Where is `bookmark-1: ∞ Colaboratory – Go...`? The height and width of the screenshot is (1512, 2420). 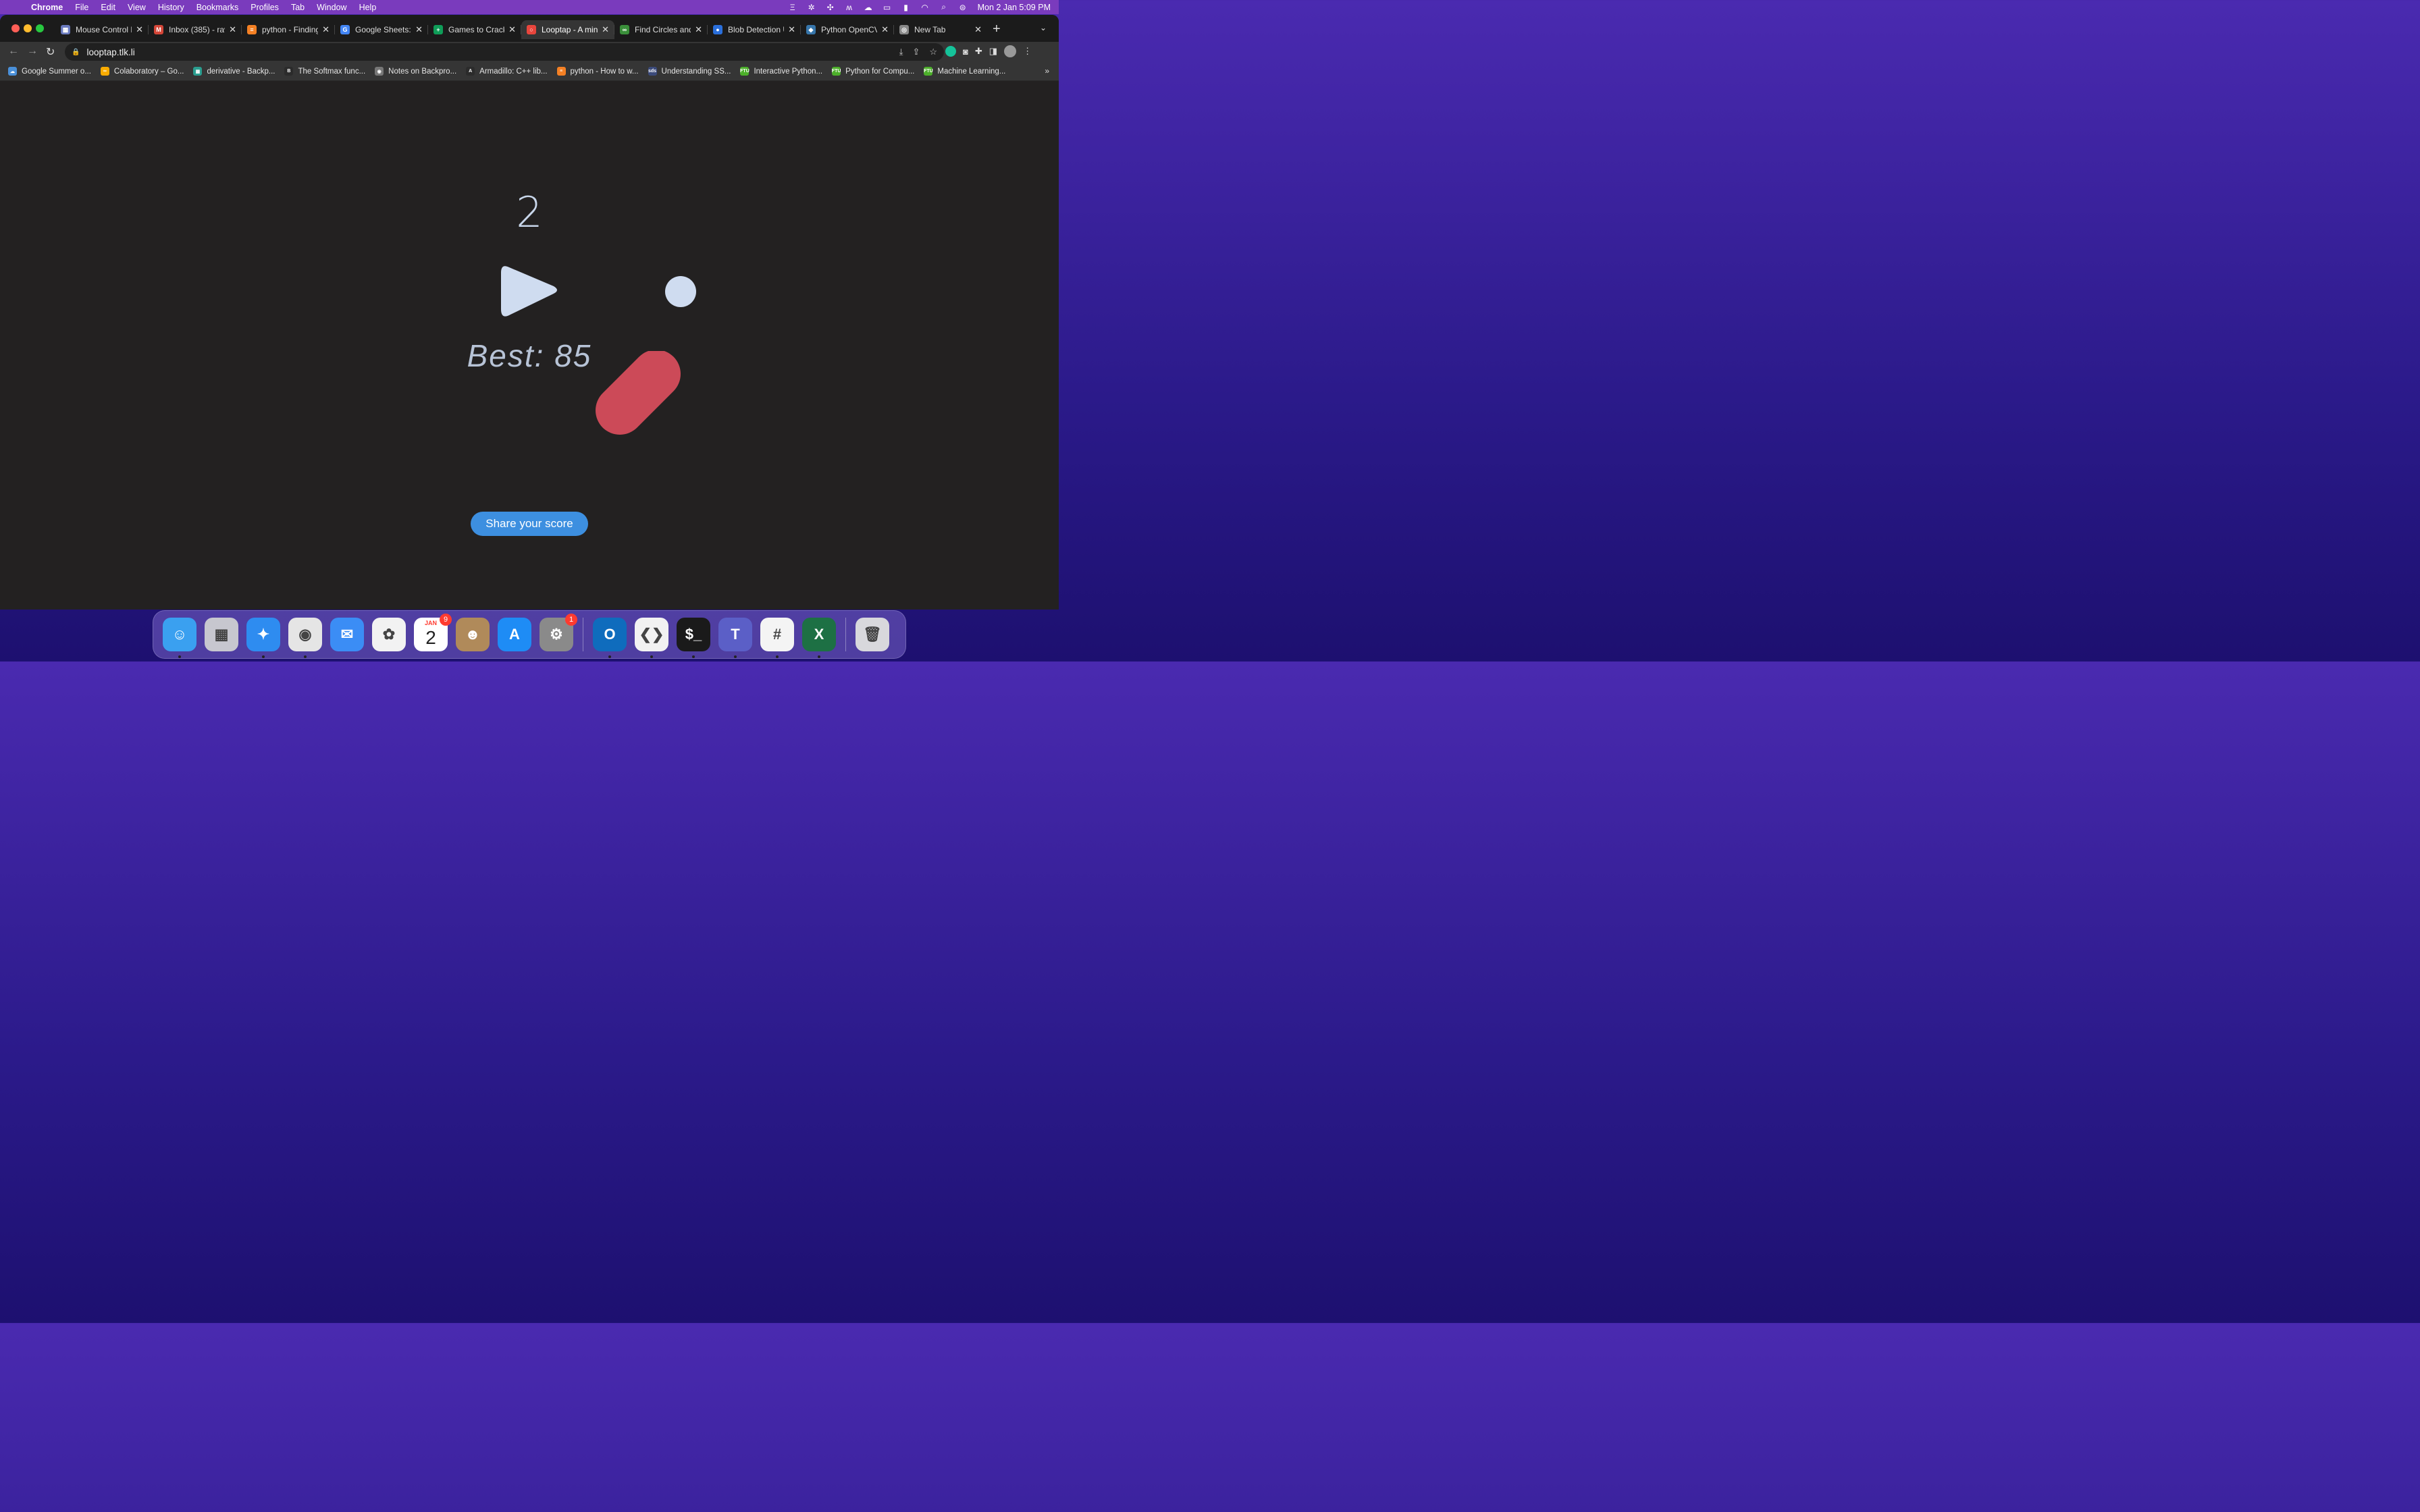 bookmark-1: ∞ Colaboratory – Go... is located at coordinates (142, 71).